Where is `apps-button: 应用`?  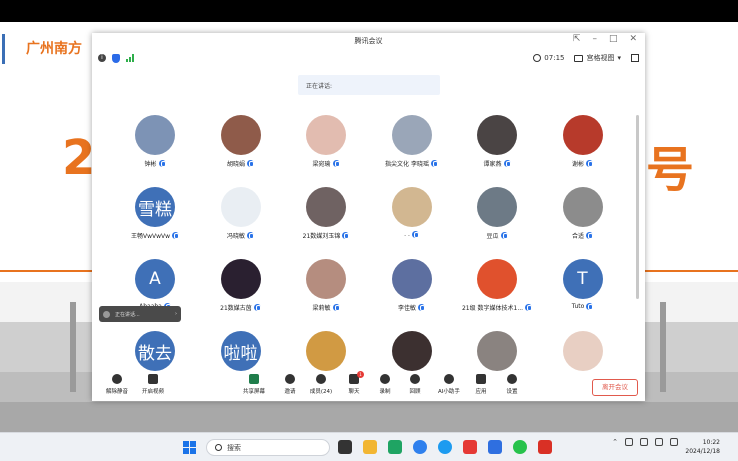
apps-button: 应用 is located at coordinates (481, 384).